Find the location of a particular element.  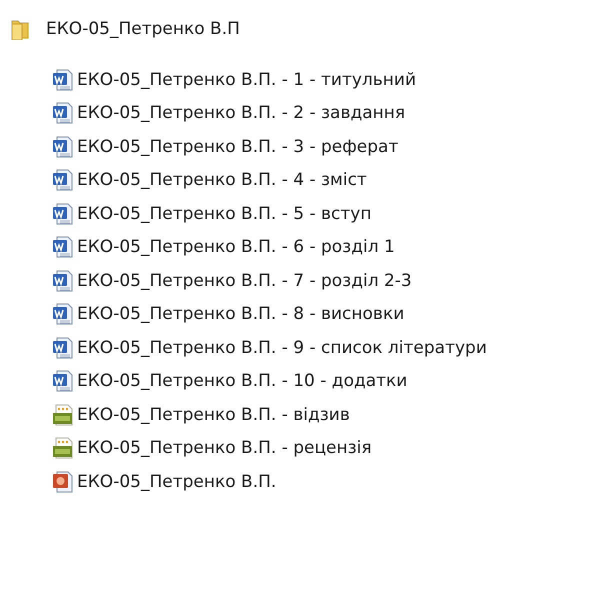

file-name: ЕКО-05_Петренко В.П. - 7 - розділ 2-3 is located at coordinates (244, 280).